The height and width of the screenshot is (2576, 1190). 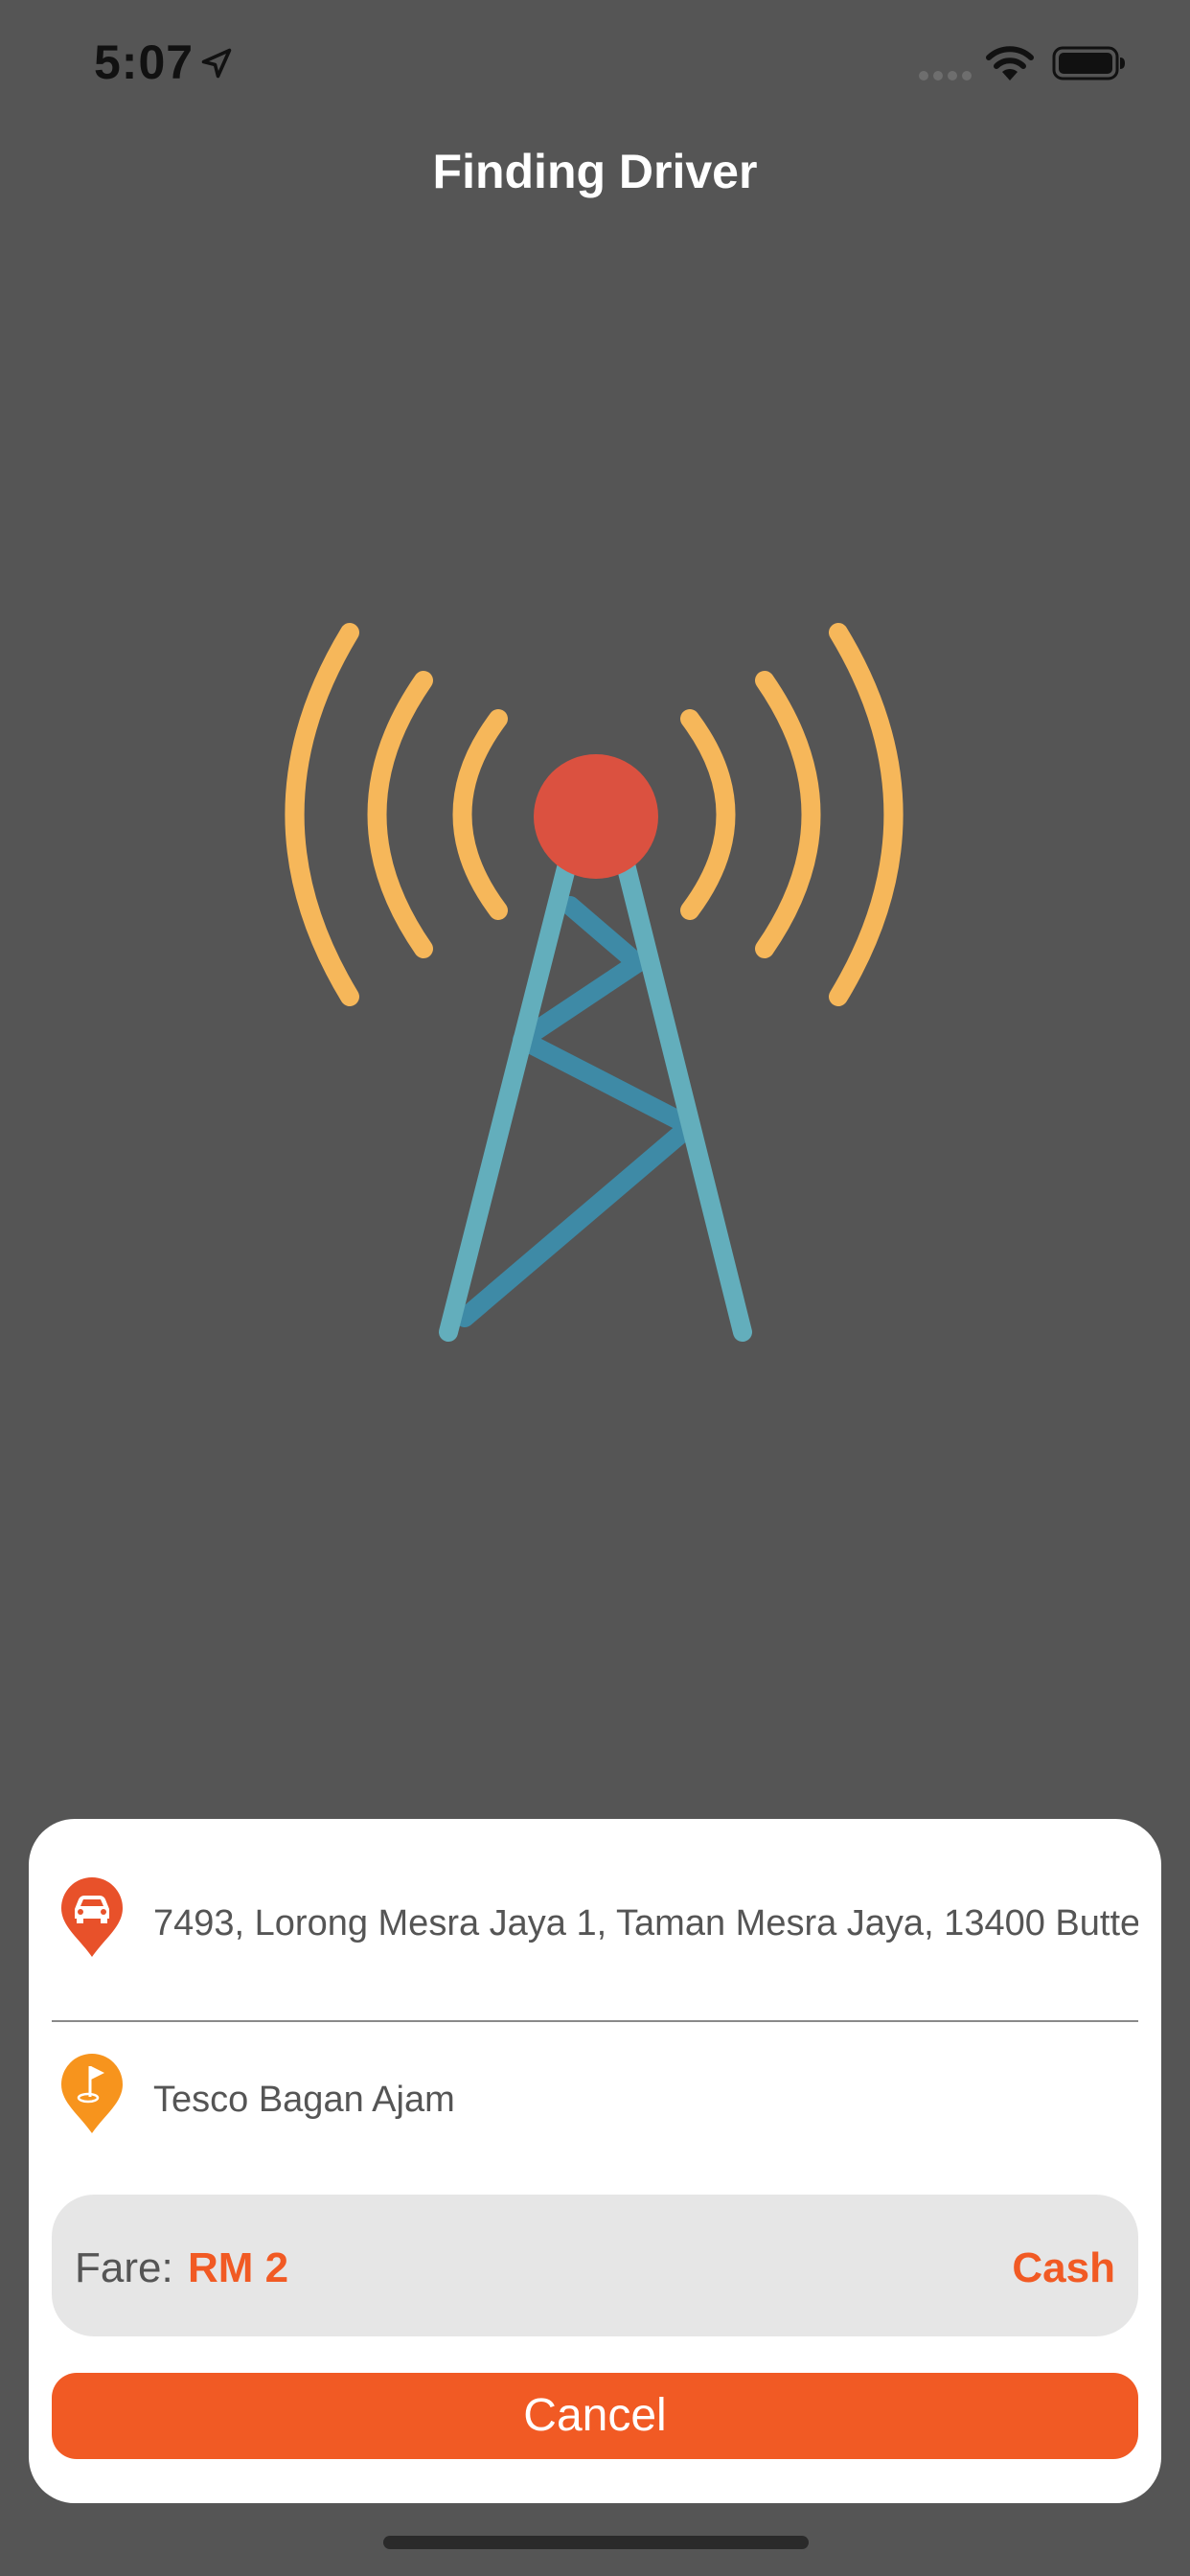 What do you see at coordinates (595, 171) in the screenshot?
I see `page-title: Finding Driver` at bounding box center [595, 171].